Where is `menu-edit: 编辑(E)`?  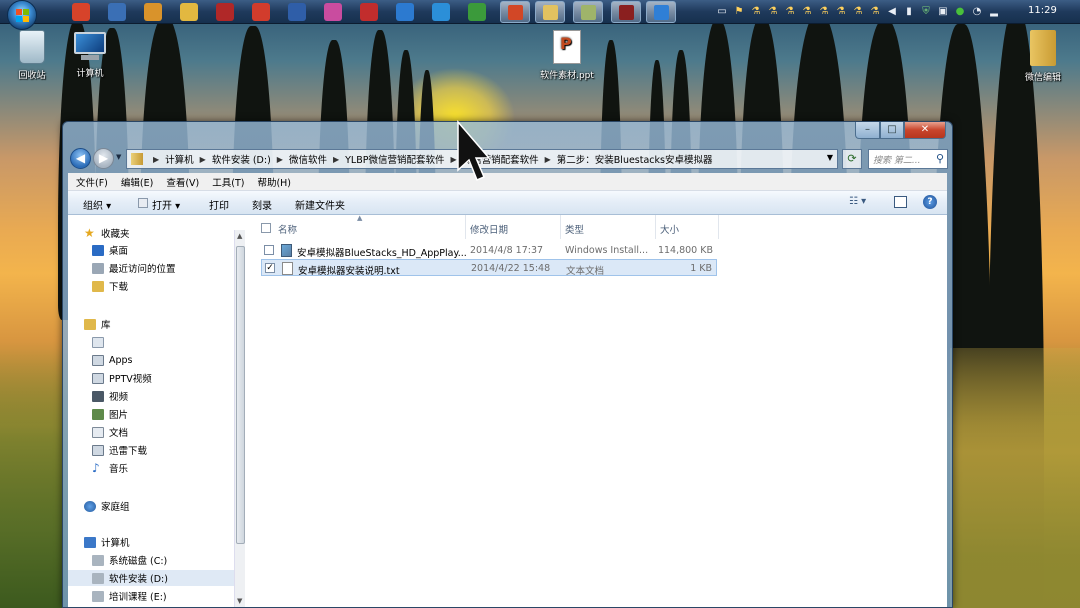
menu-edit: 编辑(E) is located at coordinates (137, 182).